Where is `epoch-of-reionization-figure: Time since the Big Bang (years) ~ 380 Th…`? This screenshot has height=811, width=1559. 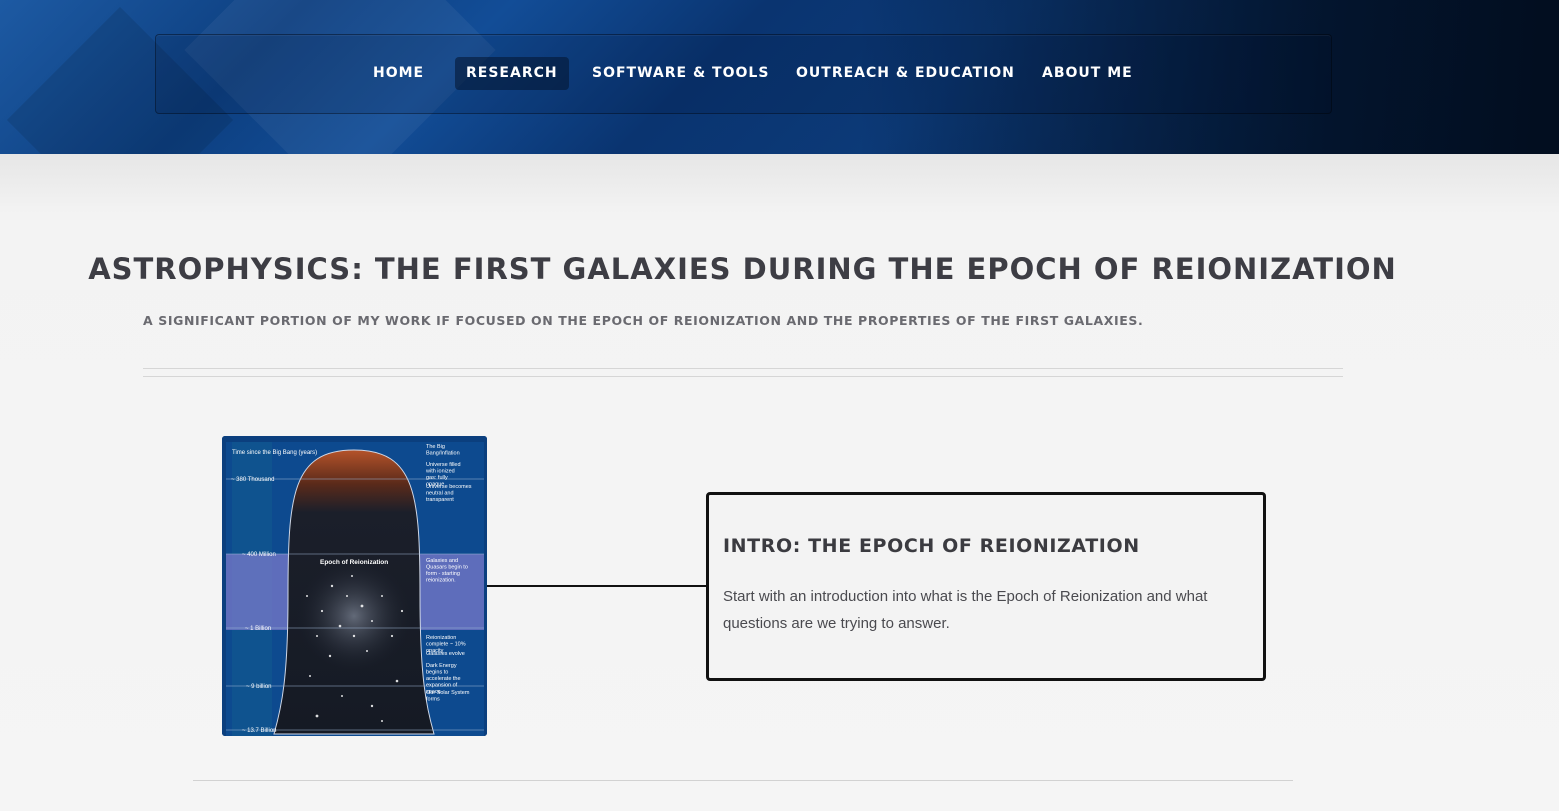 epoch-of-reionization-figure: Time since the Big Bang (years) ~ 380 Th… is located at coordinates (354, 586).